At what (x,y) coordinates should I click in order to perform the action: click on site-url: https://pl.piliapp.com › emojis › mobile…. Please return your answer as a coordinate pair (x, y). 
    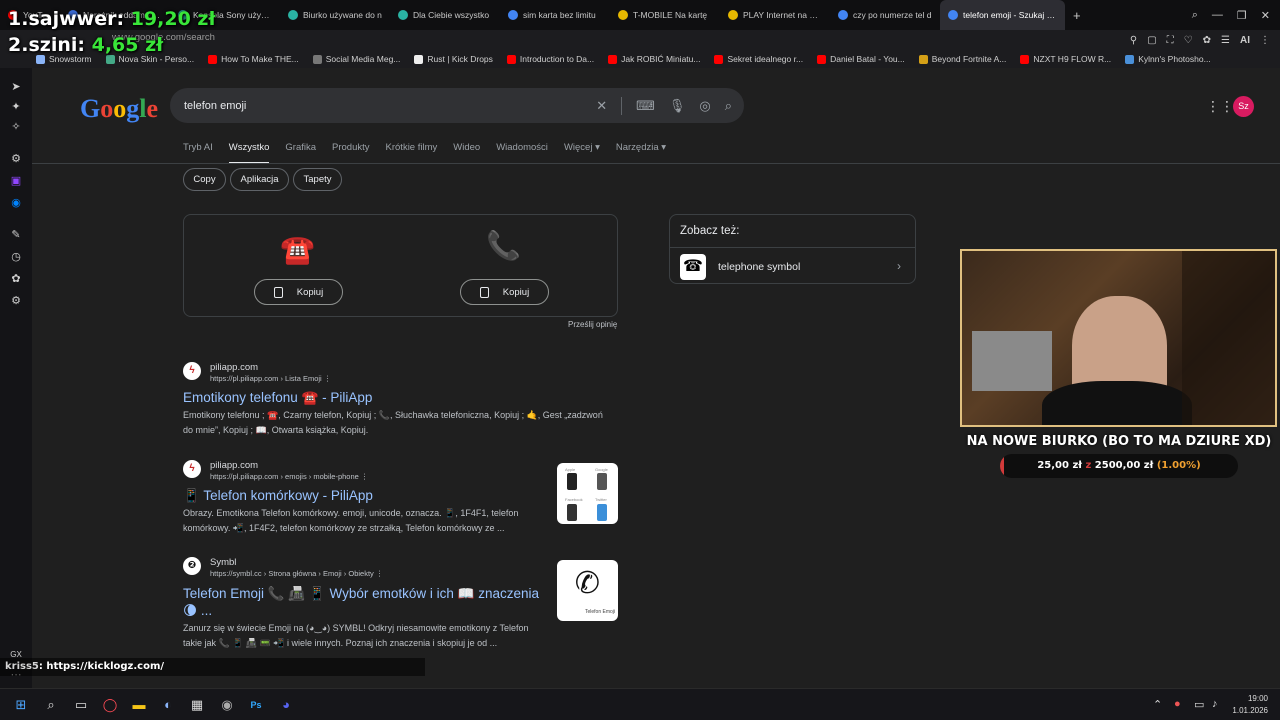
    Looking at the image, I should click on (289, 476).